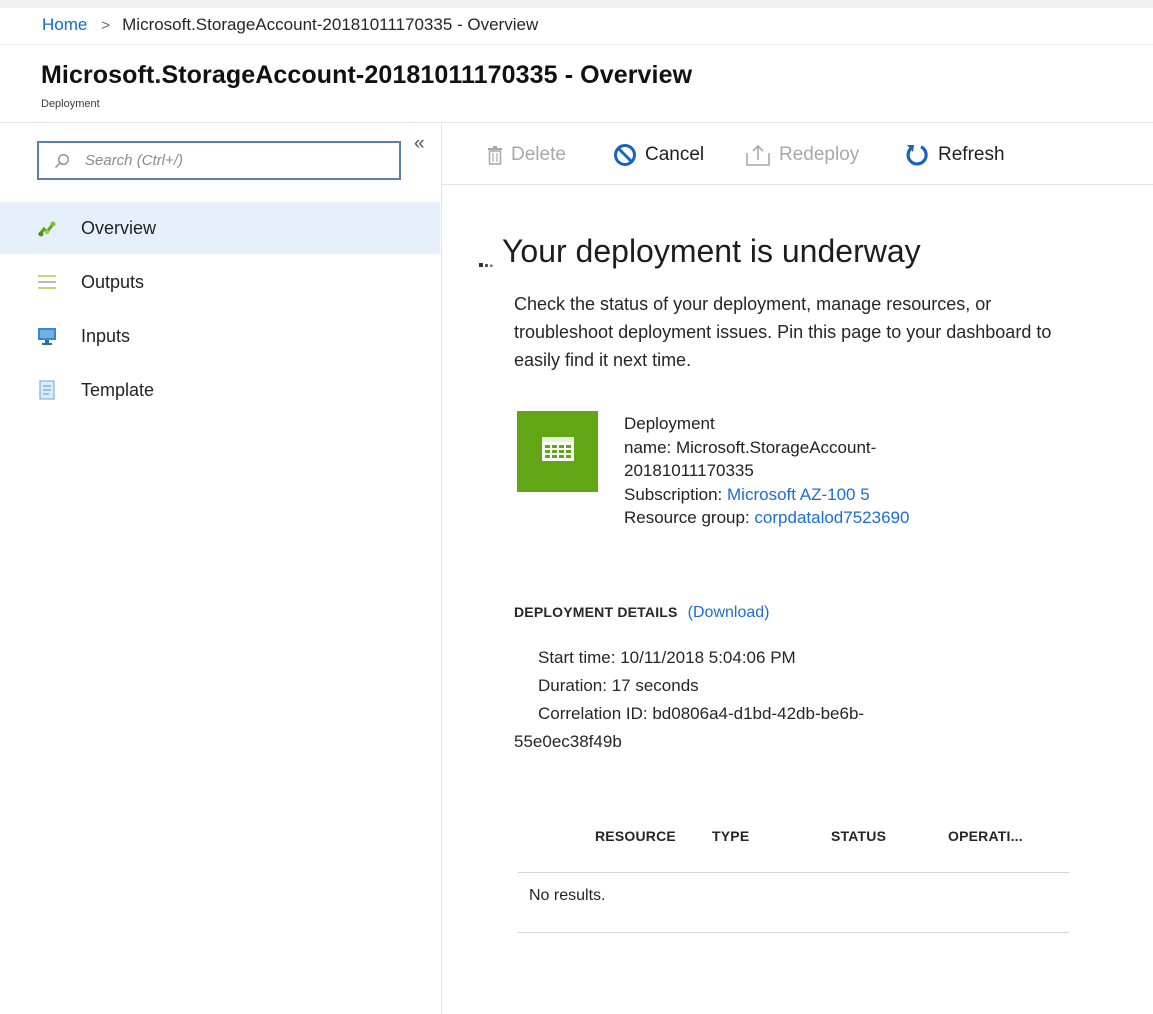  I want to click on refresh-icon, so click(917, 155).